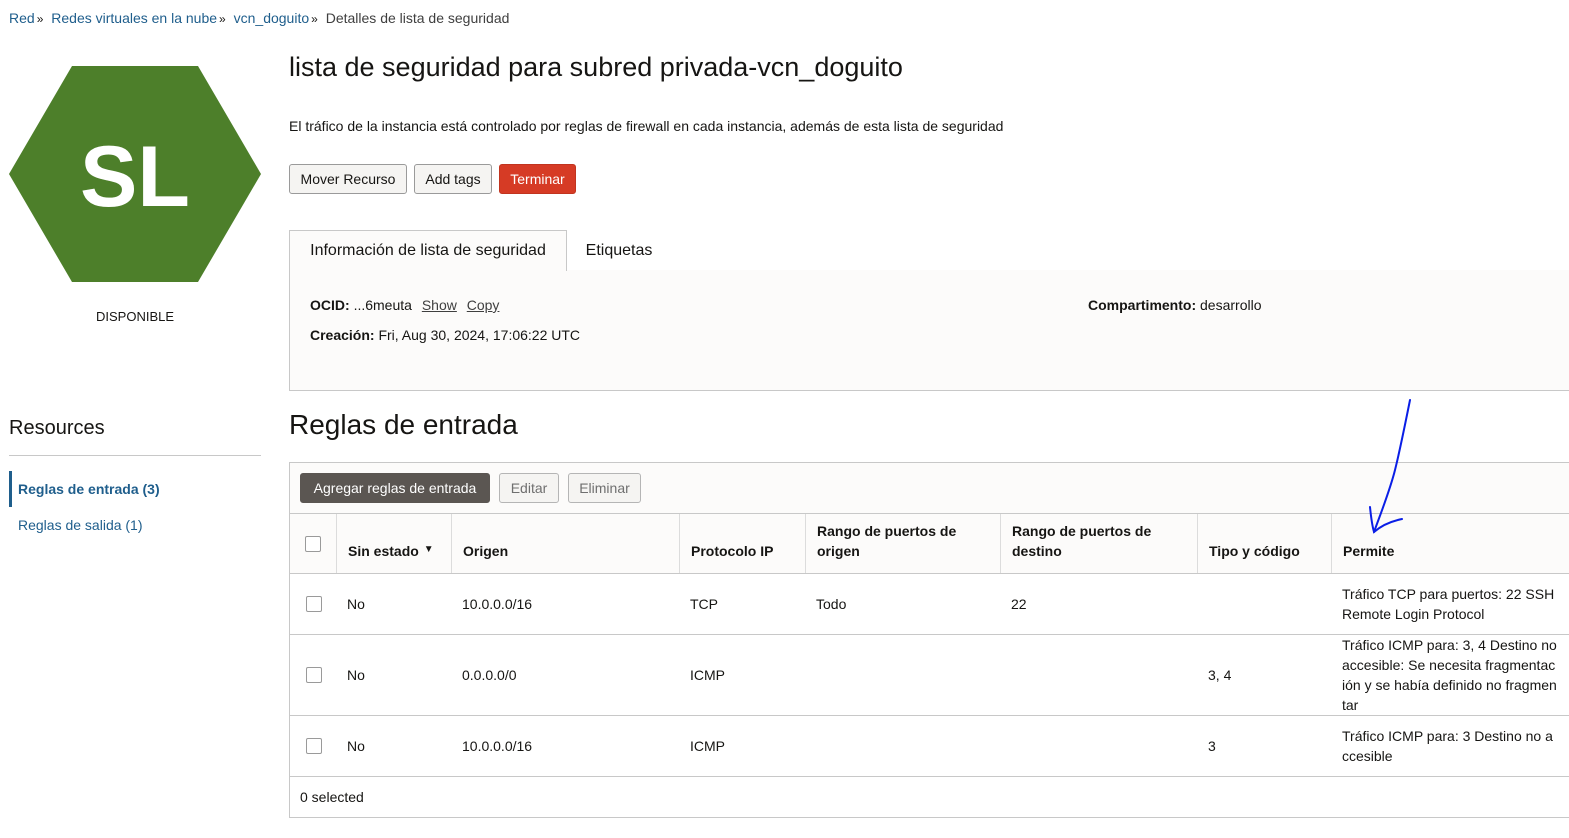  What do you see at coordinates (1265, 604) in the screenshot?
I see `cell-type-code` at bounding box center [1265, 604].